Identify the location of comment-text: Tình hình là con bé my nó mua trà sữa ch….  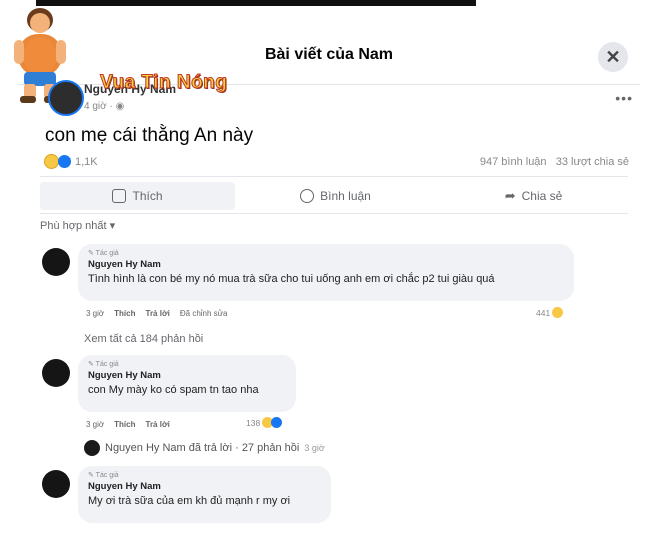
(291, 279).